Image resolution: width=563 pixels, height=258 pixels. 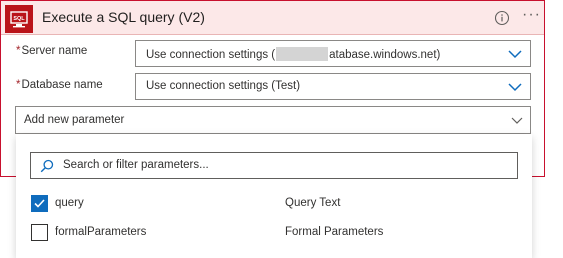 I want to click on server-name-label: *Server name, so click(x=51, y=51).